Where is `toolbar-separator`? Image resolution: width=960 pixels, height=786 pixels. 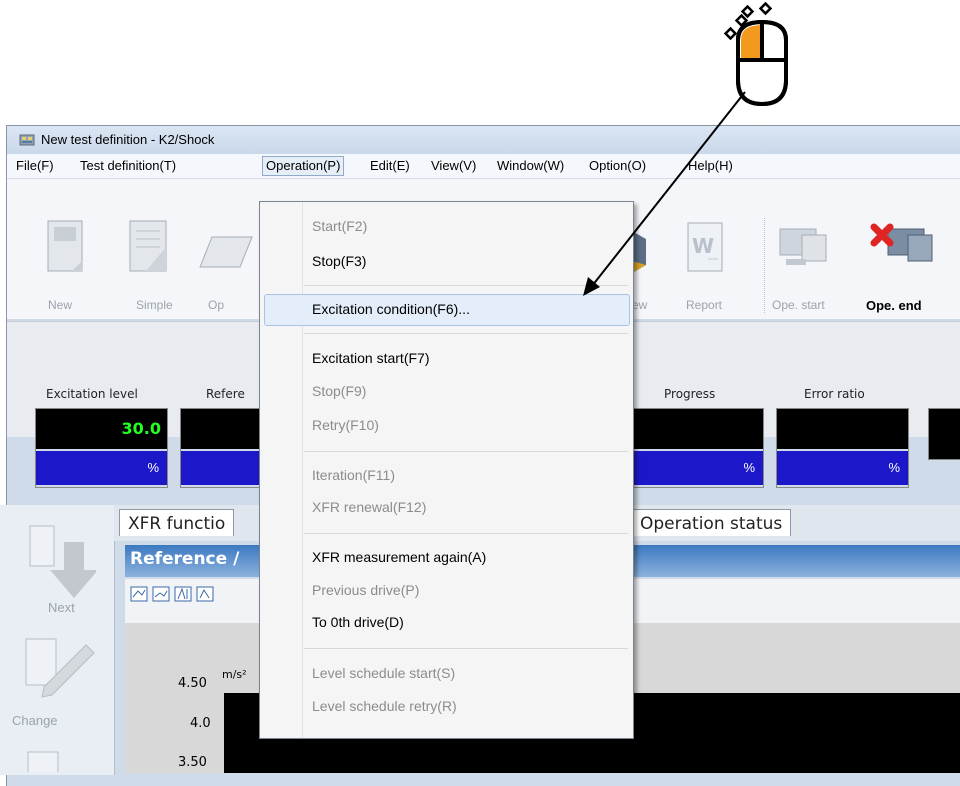 toolbar-separator is located at coordinates (764, 265).